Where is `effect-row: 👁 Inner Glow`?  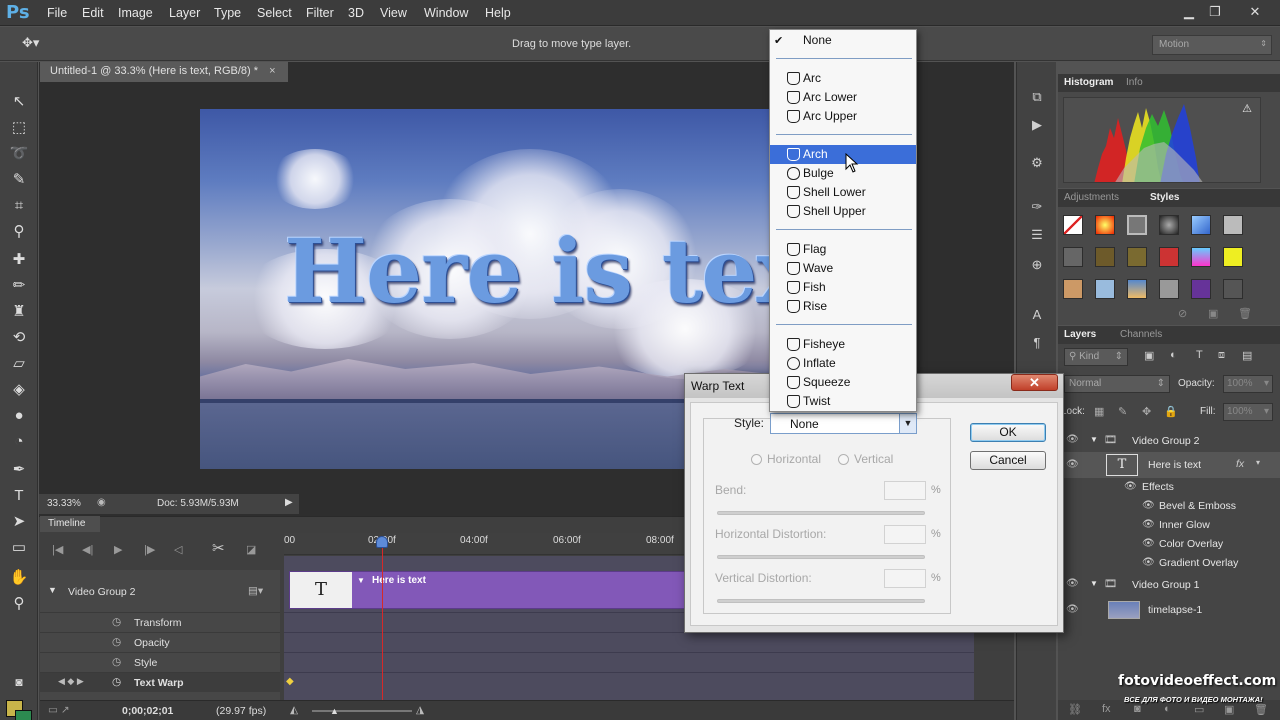
effect-row: 👁 Inner Glow is located at coordinates (1169, 525).